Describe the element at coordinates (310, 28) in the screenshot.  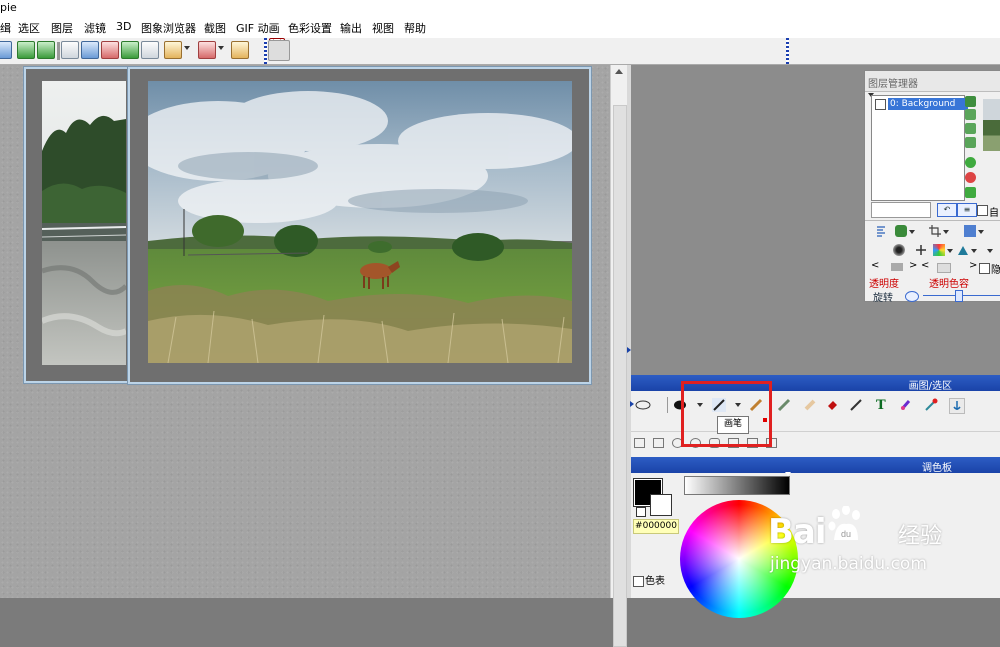
I see `menu-color-settings: 色彩设置` at that location.